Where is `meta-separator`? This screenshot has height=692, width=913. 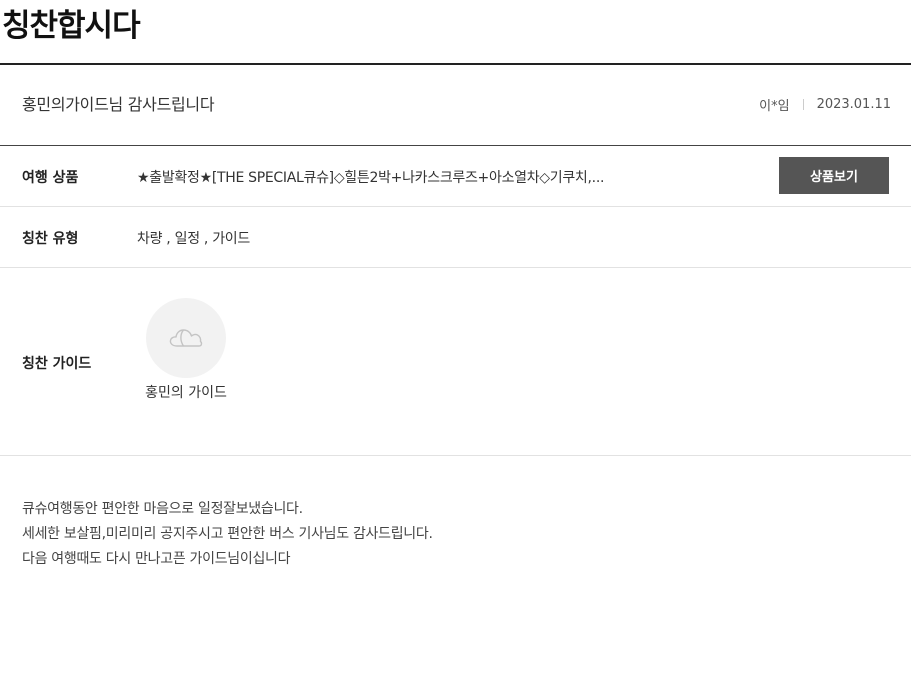
meta-separator is located at coordinates (803, 104).